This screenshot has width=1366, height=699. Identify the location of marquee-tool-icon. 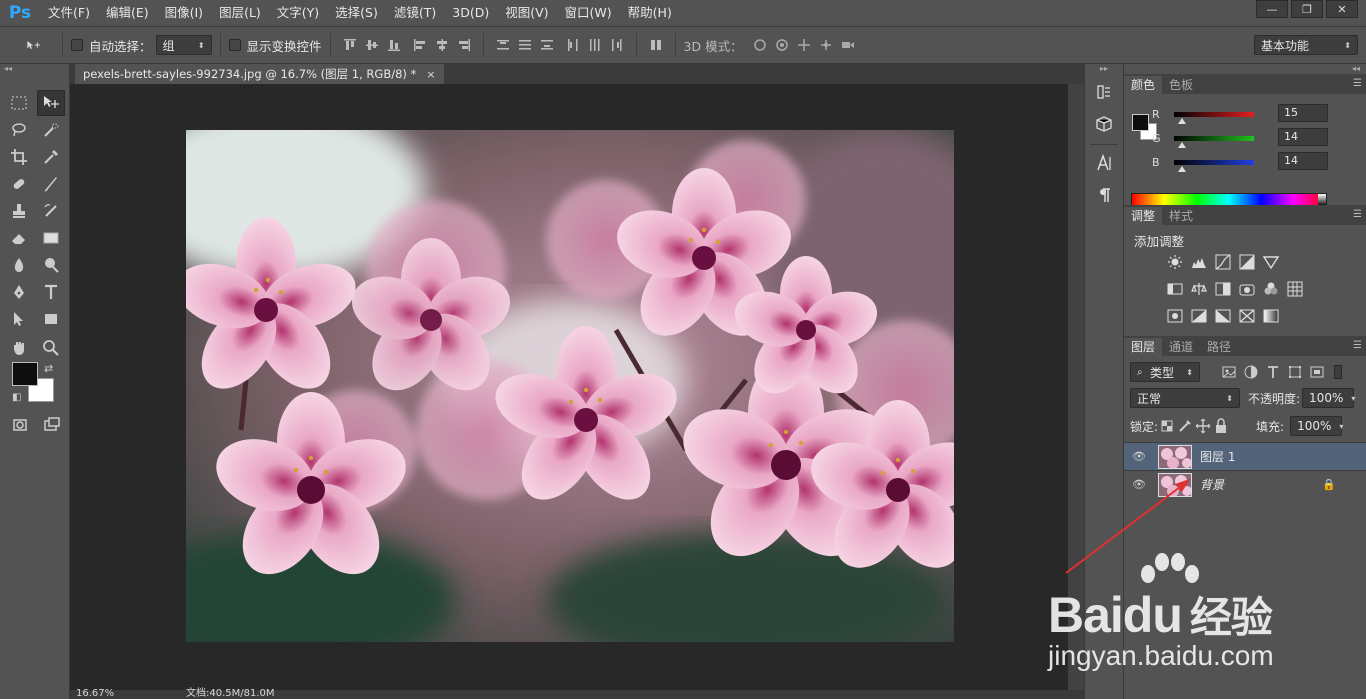
(19, 103).